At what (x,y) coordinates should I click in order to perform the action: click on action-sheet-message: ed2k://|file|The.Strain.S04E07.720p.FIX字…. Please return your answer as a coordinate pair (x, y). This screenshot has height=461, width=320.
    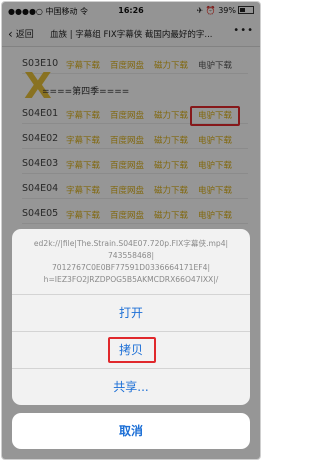
    Looking at the image, I should click on (131, 262).